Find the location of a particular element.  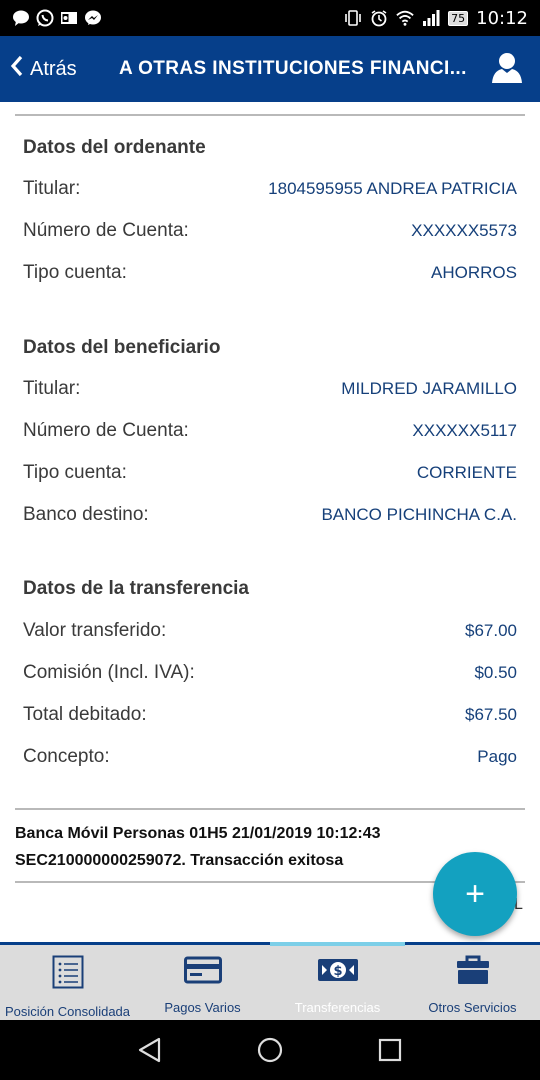

money-icon: $ is located at coordinates (338, 972).